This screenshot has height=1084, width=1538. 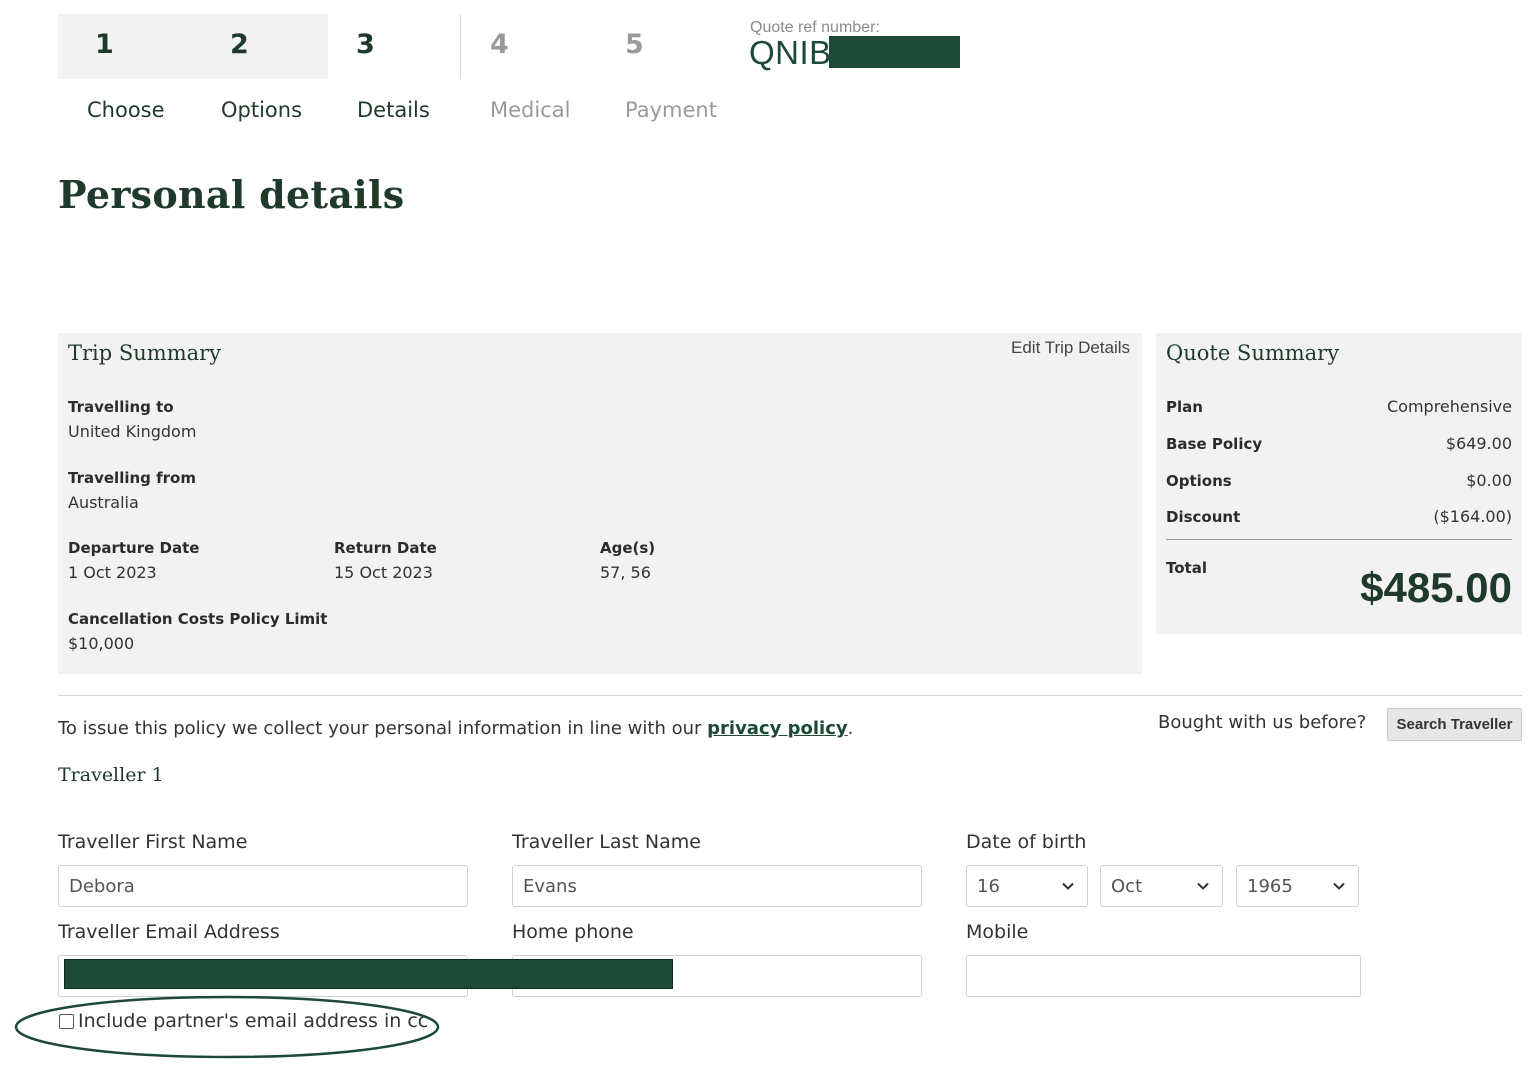 What do you see at coordinates (365, 44) in the screenshot?
I see `step-3-number: 3` at bounding box center [365, 44].